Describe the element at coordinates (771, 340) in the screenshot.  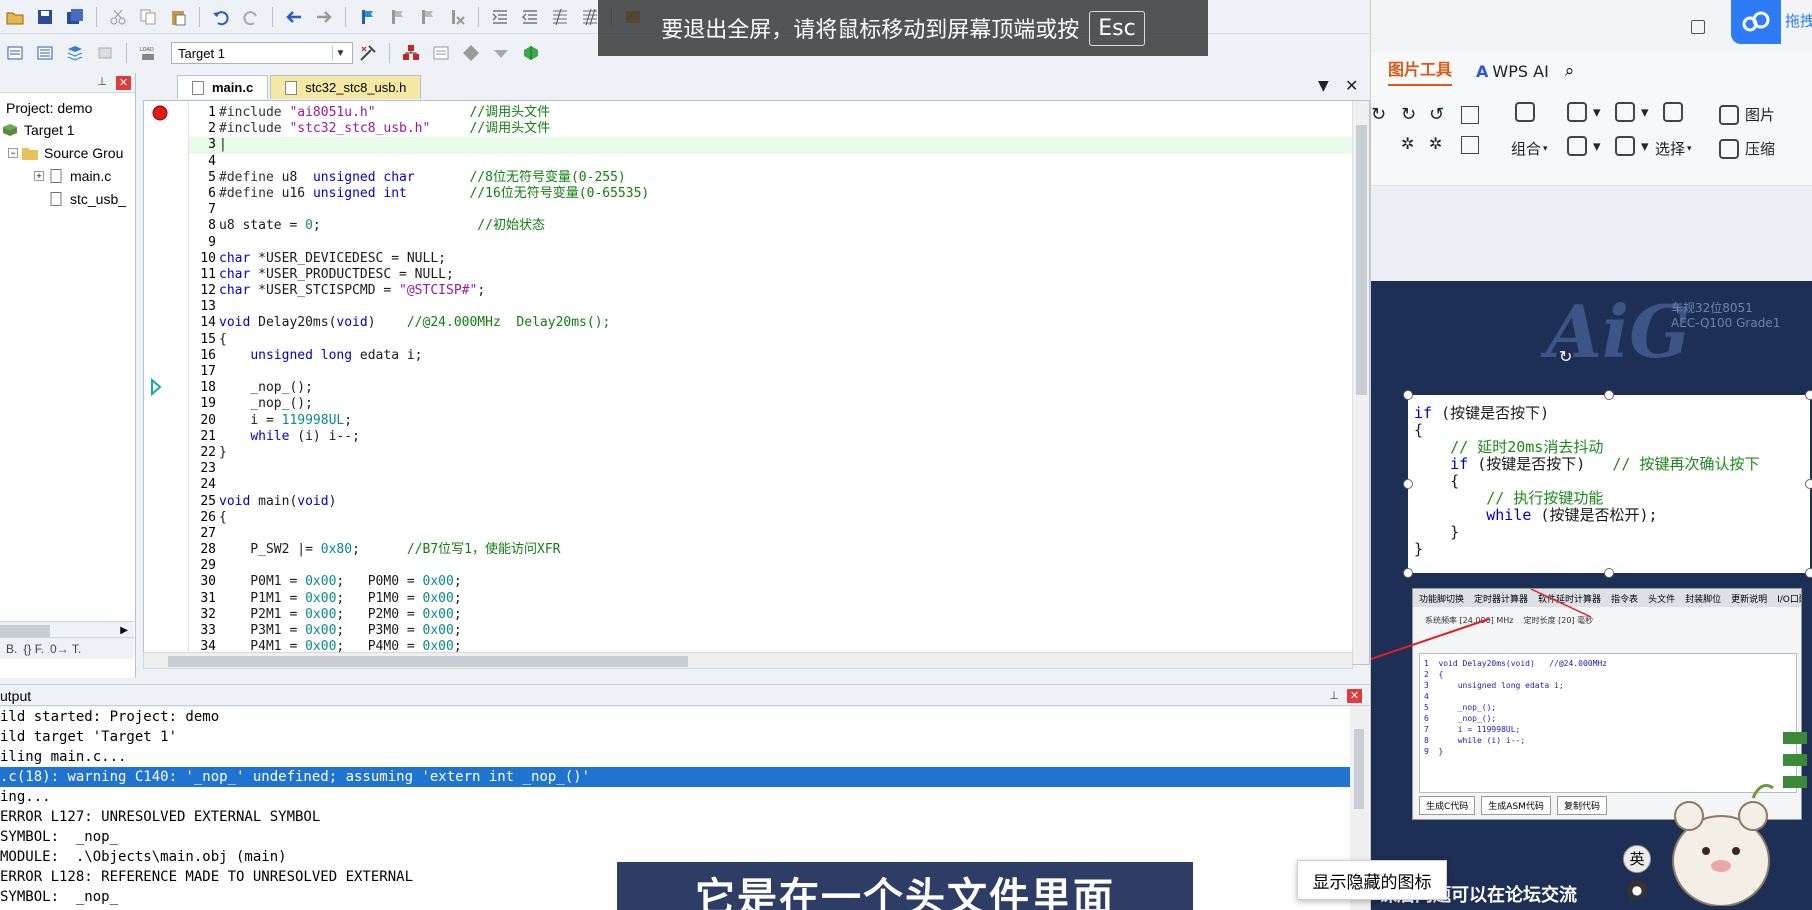
I see `code-line: 15{` at that location.